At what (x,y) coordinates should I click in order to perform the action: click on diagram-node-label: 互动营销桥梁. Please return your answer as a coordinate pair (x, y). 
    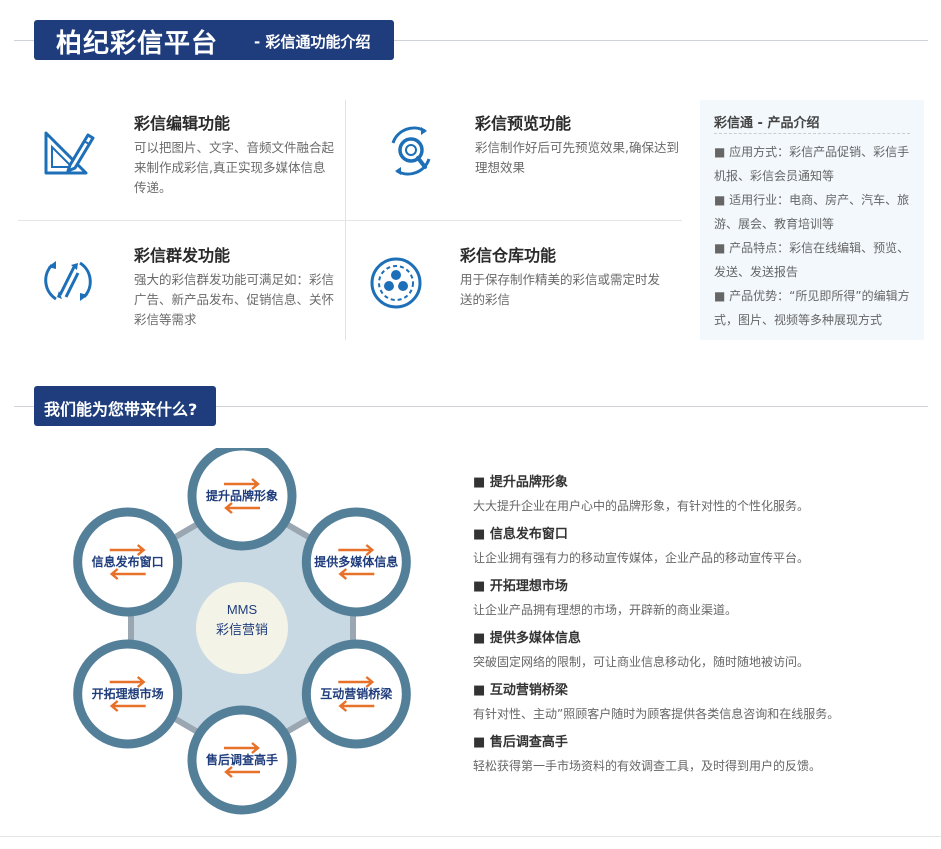
    Looking at the image, I should click on (356, 693).